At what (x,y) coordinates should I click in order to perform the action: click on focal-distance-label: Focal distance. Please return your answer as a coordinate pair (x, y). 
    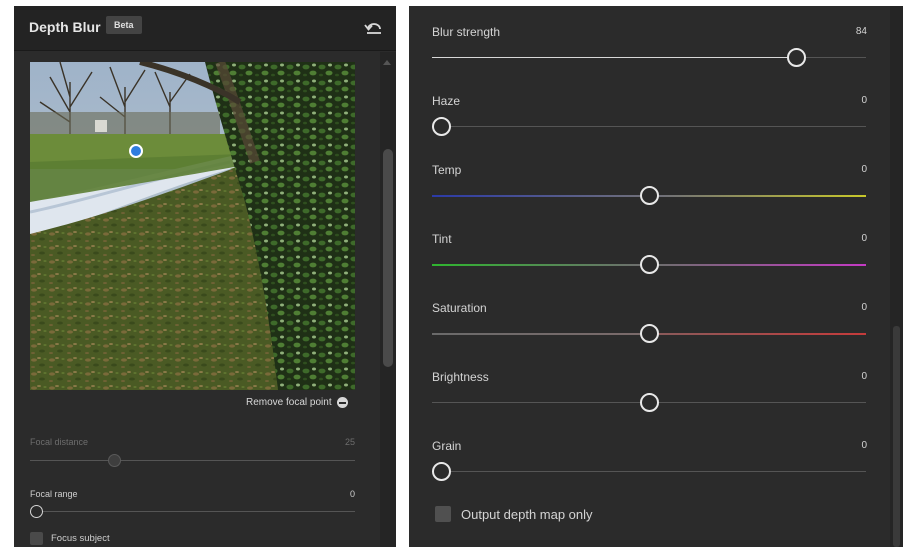
    Looking at the image, I should click on (59, 442).